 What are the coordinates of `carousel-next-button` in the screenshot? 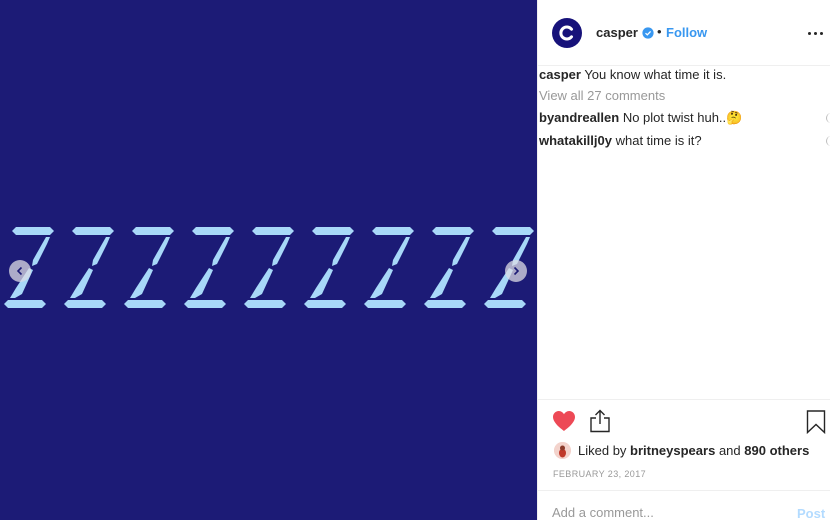 It's located at (516, 271).